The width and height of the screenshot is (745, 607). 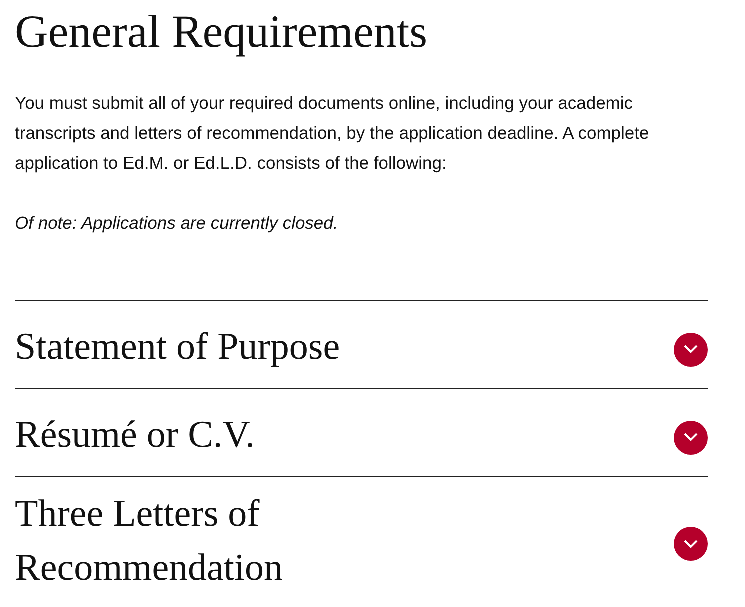 I want to click on intro-paragraph: You must submit all of your required documents online, including your academic transcripts and letters of recommendation, by the application deadline. A complete application to Ed.M. or Ed.L.D. consists of the following:, so click(x=332, y=133).